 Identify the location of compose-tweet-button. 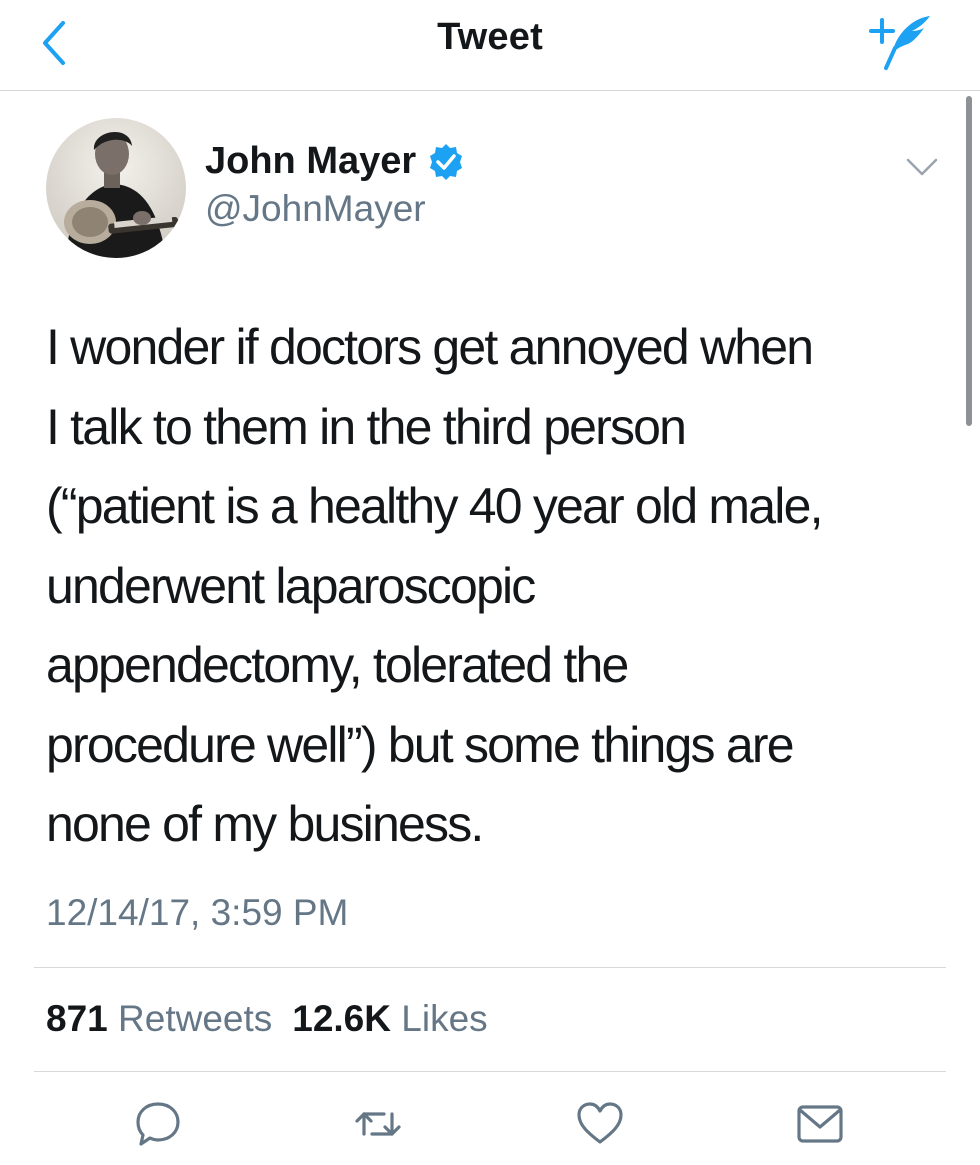
(900, 41).